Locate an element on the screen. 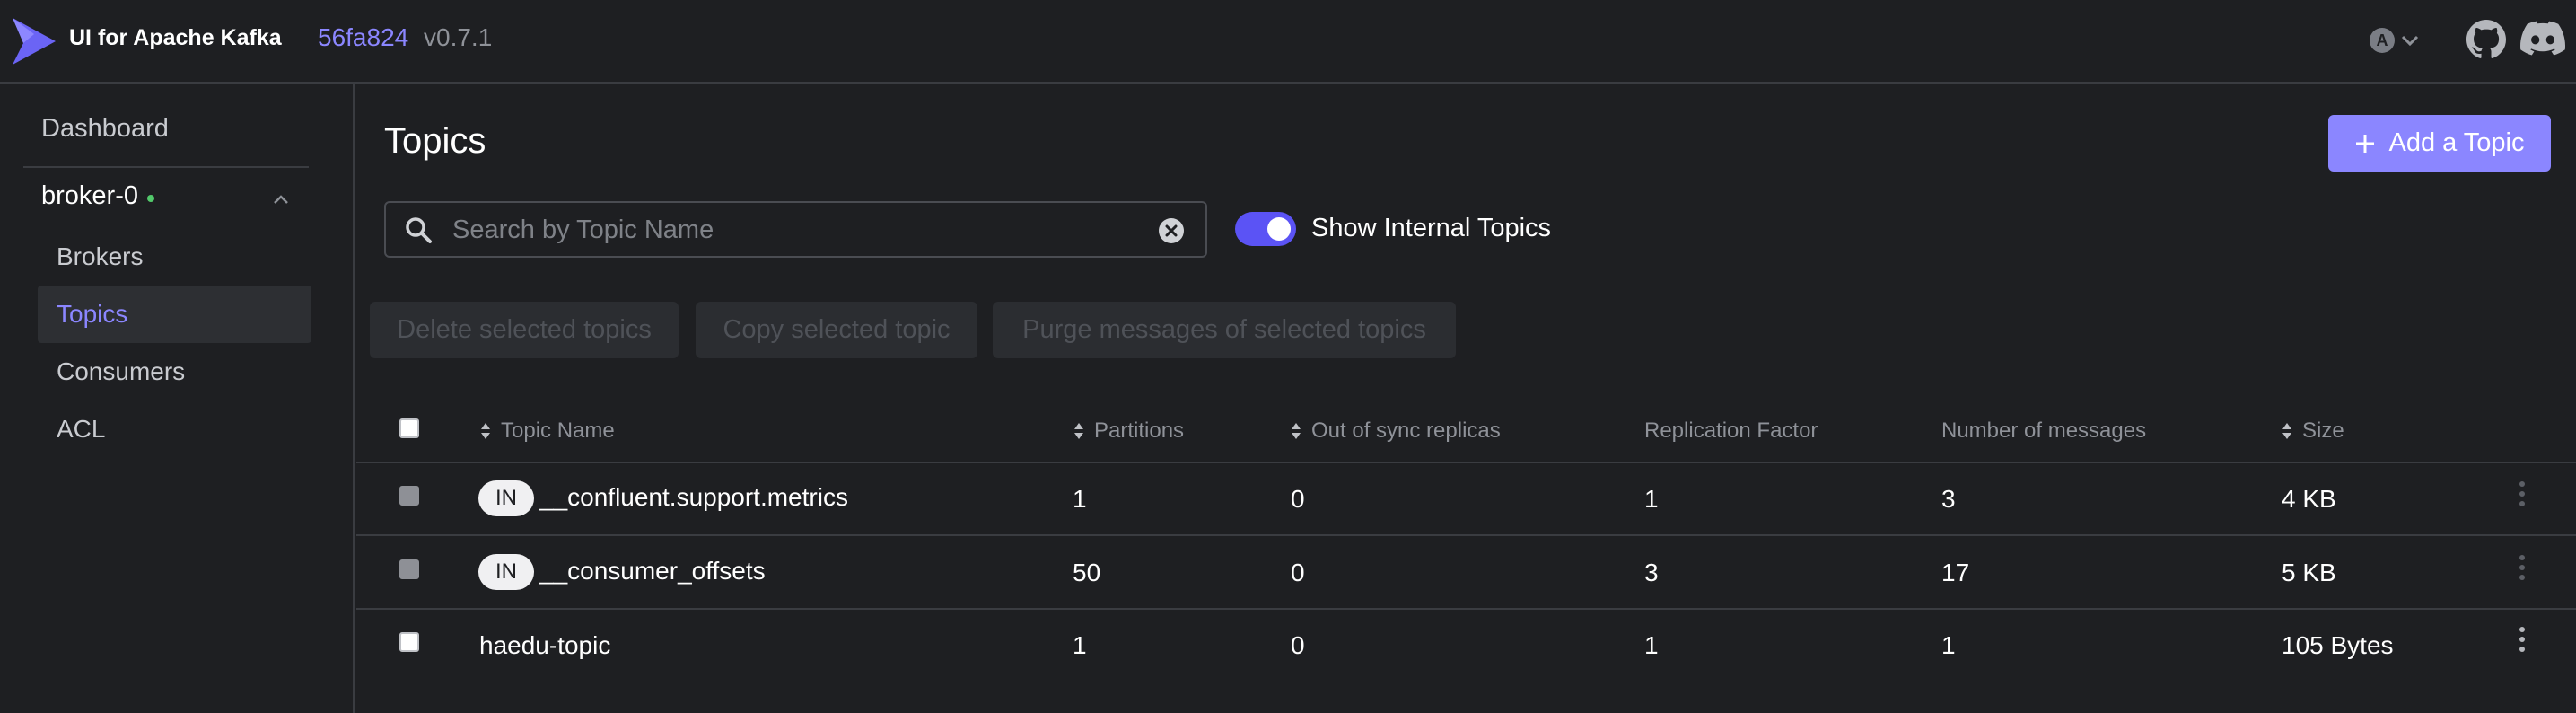 Image resolution: width=2576 pixels, height=713 pixels. search-input is located at coordinates (798, 230).